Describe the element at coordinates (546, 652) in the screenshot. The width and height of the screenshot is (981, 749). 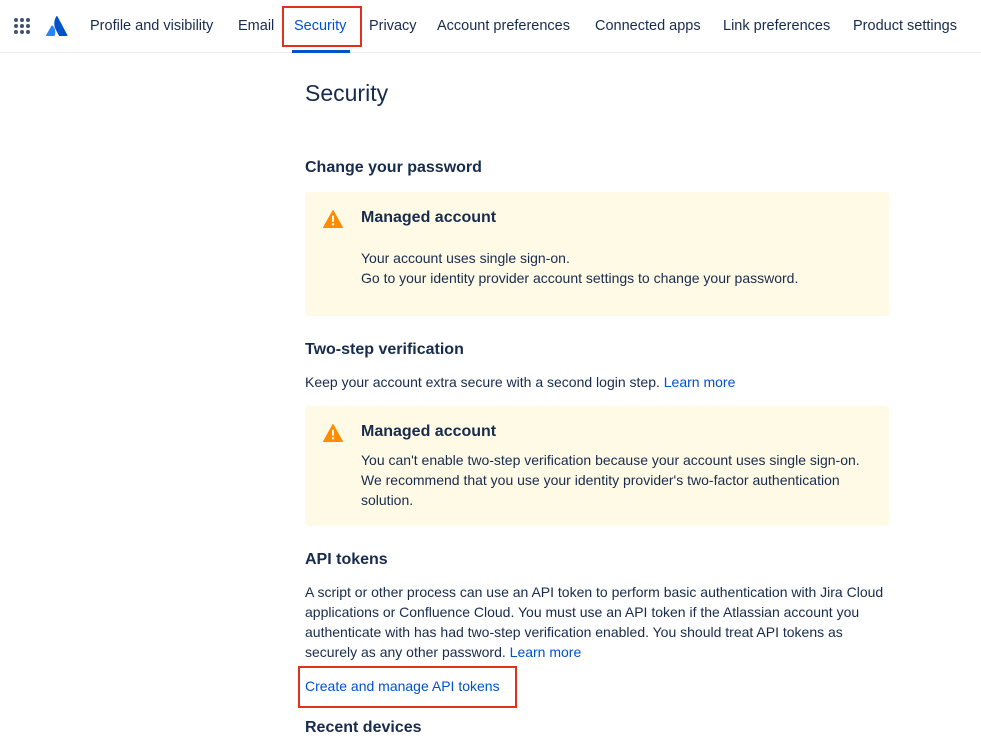
I see `api-tokens-learn-more-link: Learn more` at that location.